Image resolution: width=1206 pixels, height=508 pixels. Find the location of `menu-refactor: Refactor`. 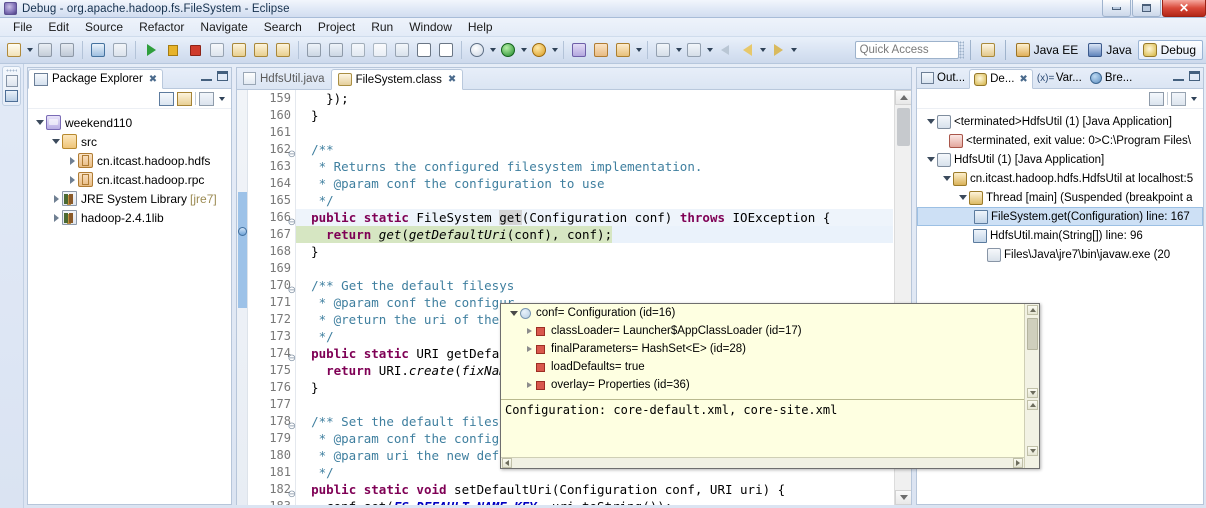

menu-refactor: Refactor is located at coordinates (161, 27).